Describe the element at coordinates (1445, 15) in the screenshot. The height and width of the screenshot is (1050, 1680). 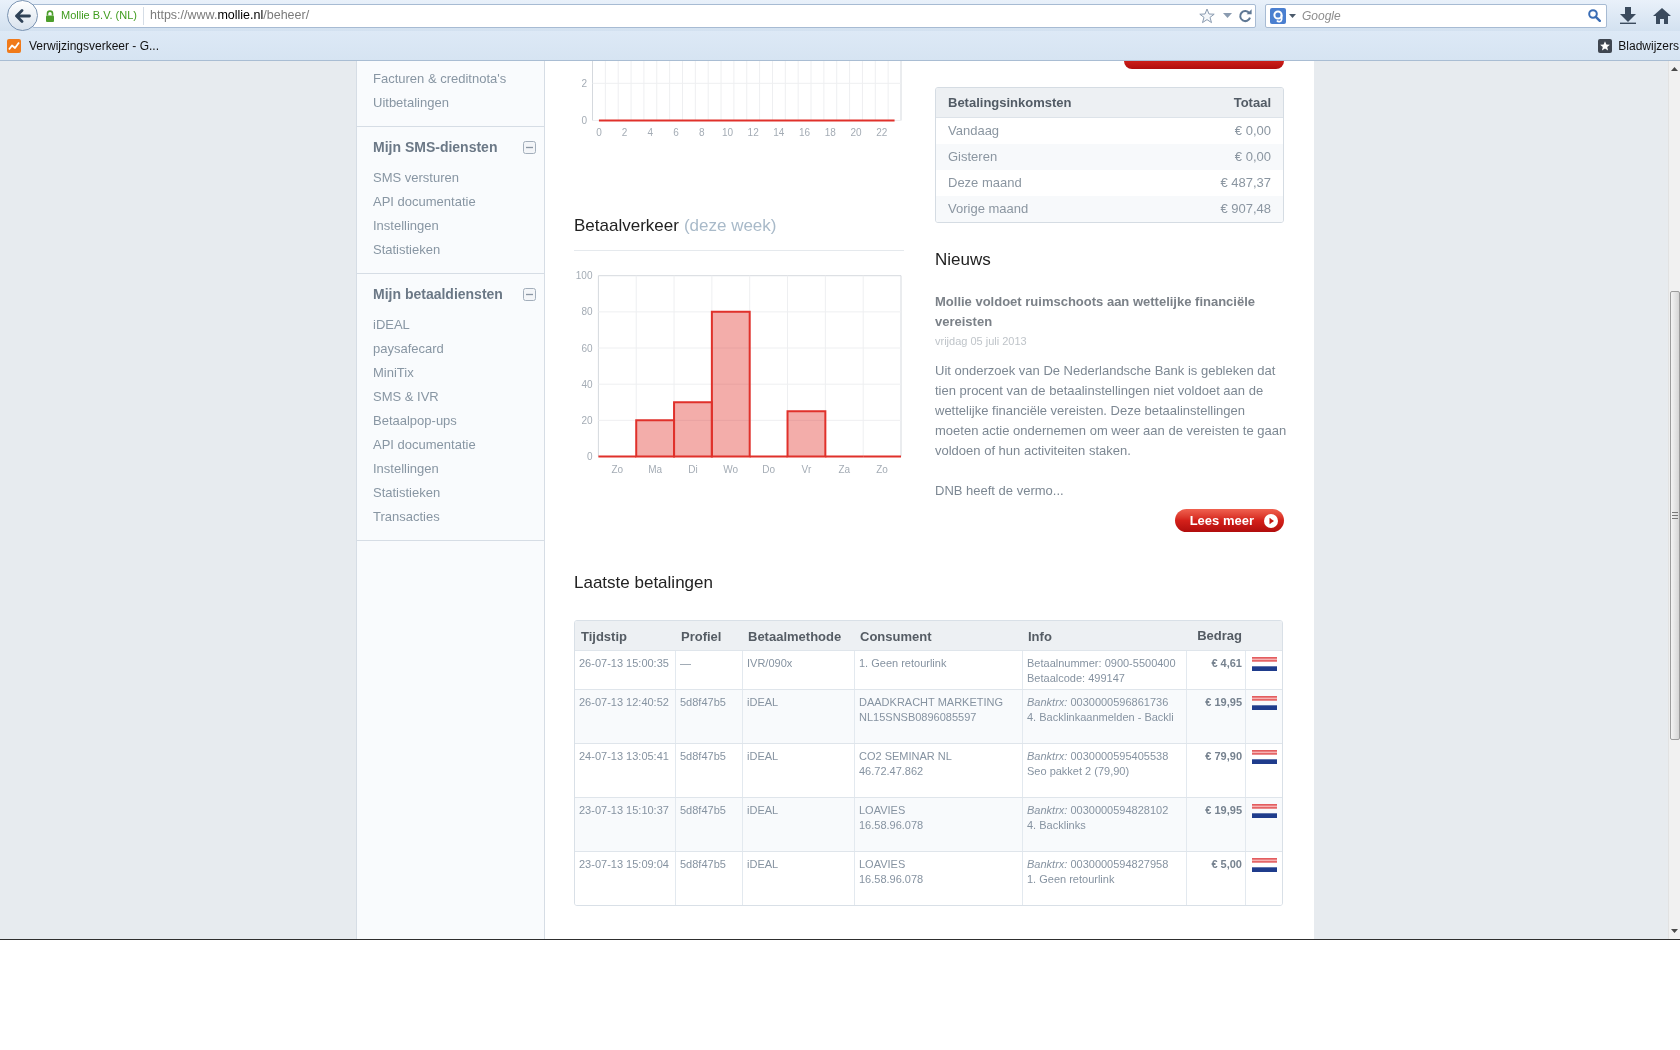
I see `search-input: Google` at that location.